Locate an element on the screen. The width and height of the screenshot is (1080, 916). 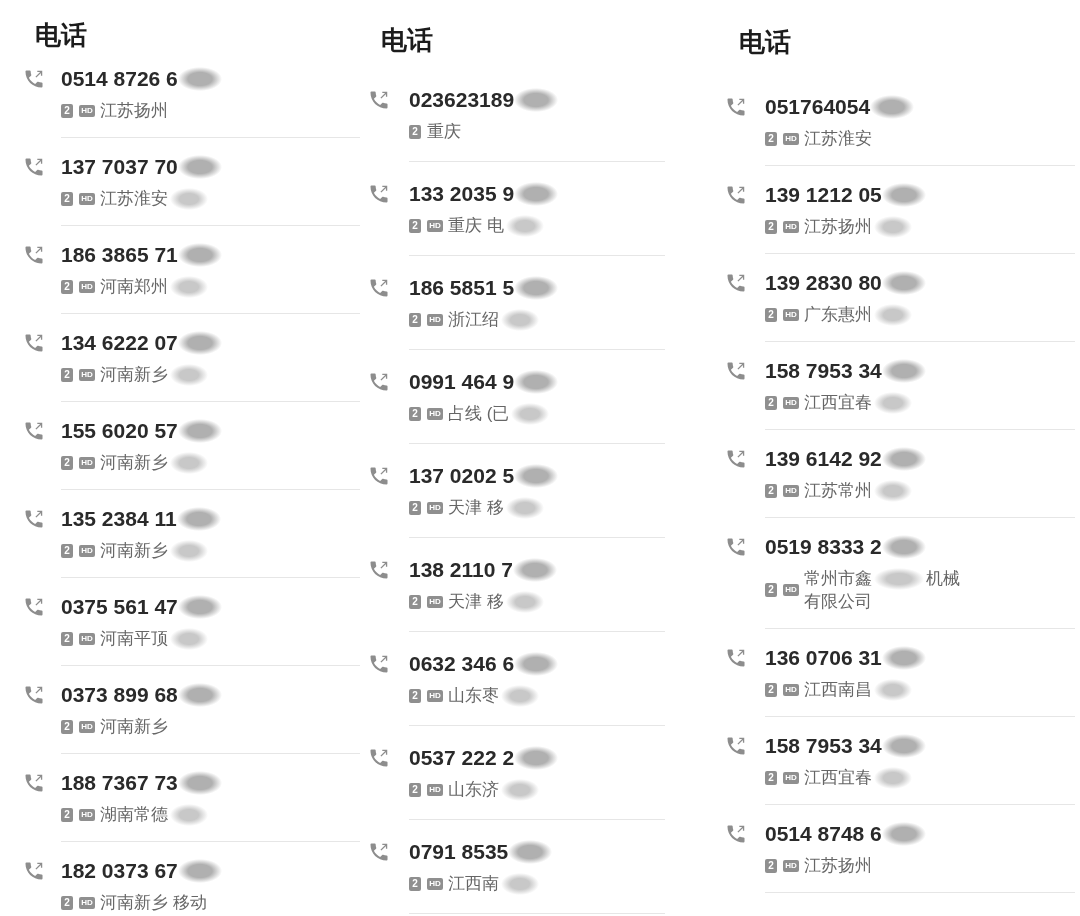
phone-number: 186 5851 5 is located at coordinates (462, 288).